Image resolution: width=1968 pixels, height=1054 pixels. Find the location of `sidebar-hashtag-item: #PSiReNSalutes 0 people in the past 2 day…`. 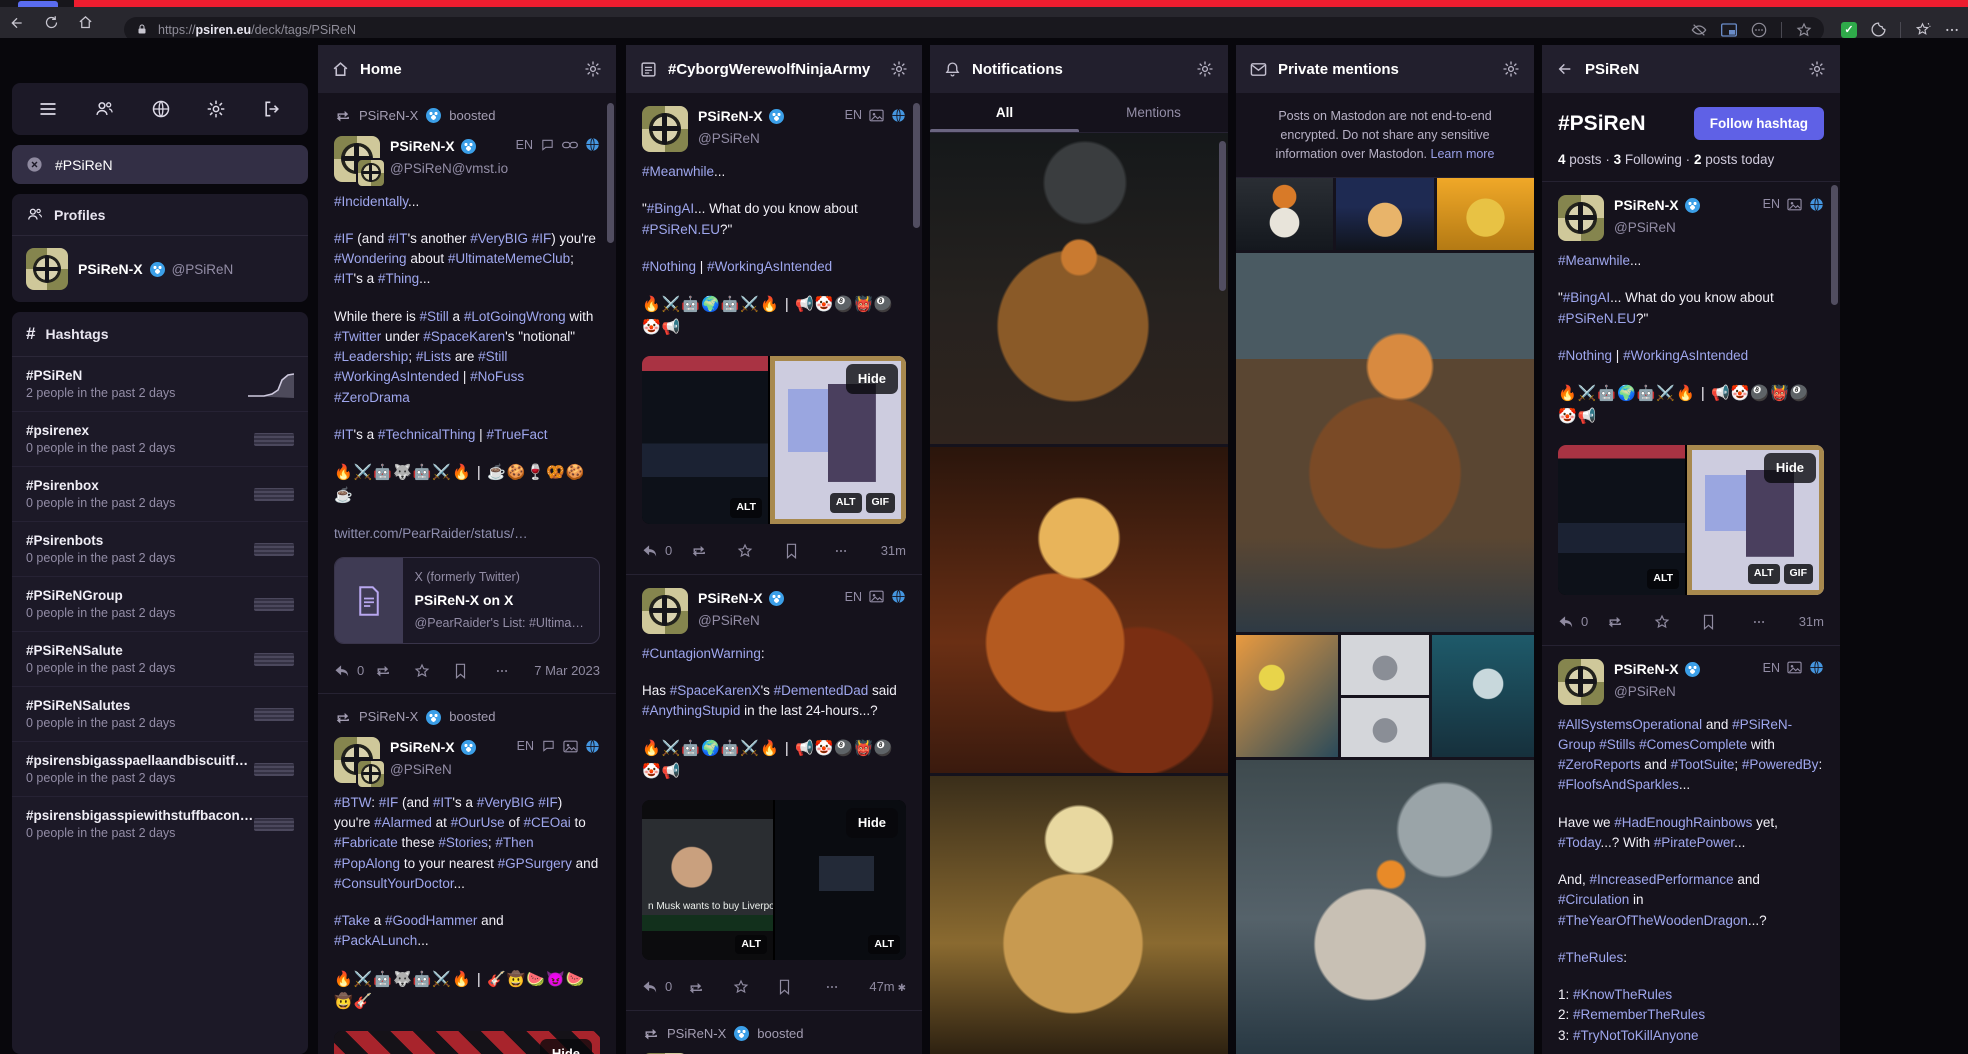

sidebar-hashtag-item: #PSiReNSalutes 0 people in the past 2 day… is located at coordinates (160, 714).